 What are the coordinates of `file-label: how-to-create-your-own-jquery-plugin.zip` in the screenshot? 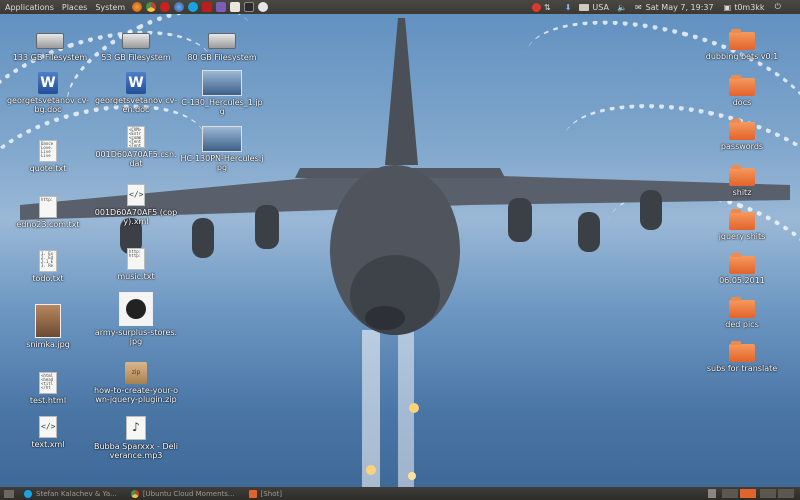 It's located at (136, 395).